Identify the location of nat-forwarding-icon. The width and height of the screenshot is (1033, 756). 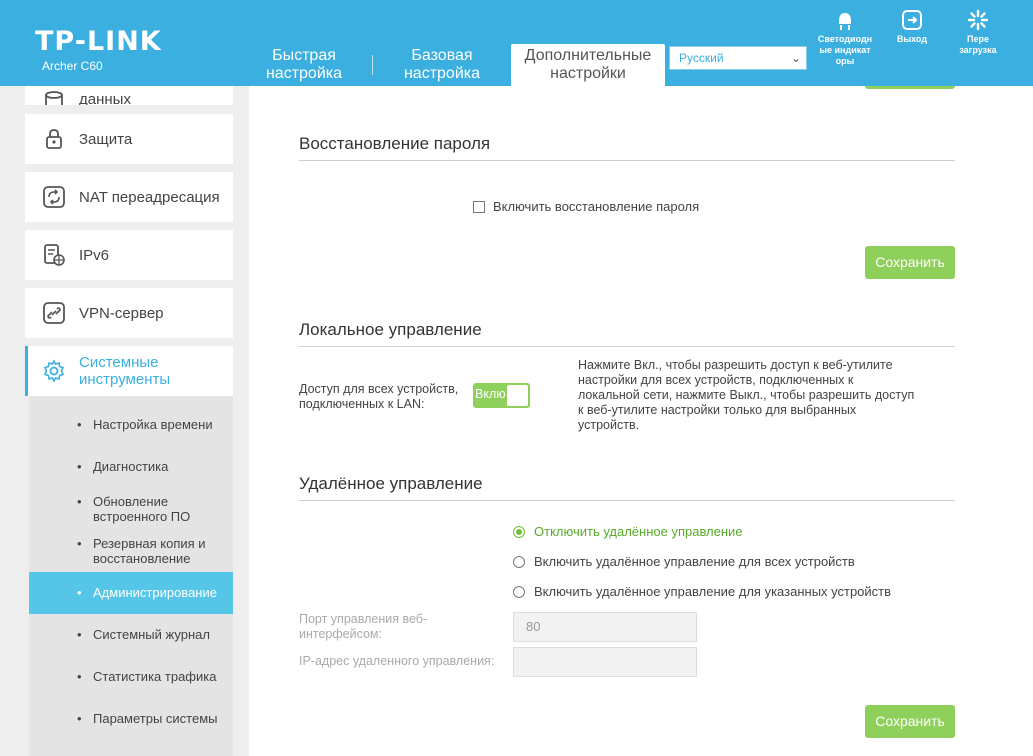
(54, 197).